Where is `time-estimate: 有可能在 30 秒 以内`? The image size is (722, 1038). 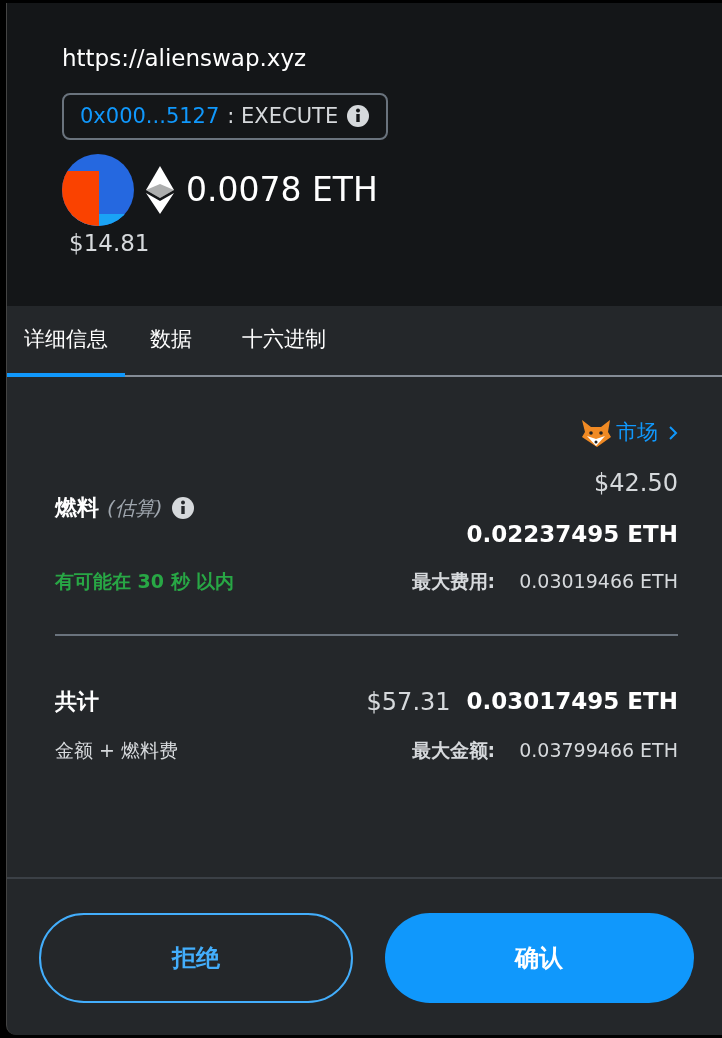 time-estimate: 有可能在 30 秒 以内 is located at coordinates (145, 581).